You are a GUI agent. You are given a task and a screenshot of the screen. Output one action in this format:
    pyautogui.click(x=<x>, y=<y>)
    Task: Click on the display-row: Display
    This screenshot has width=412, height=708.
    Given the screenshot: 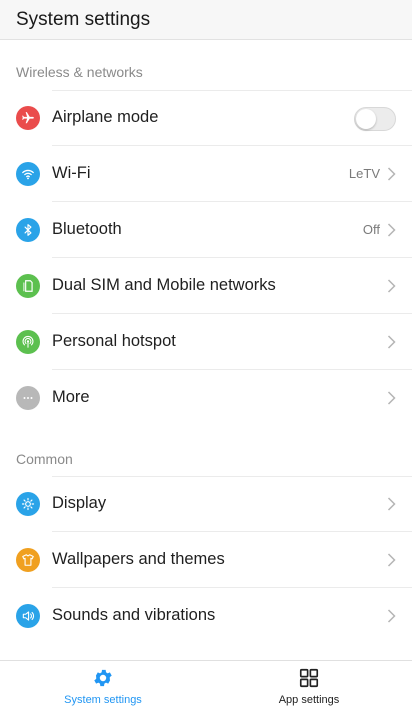 What is the action you would take?
    pyautogui.click(x=206, y=504)
    